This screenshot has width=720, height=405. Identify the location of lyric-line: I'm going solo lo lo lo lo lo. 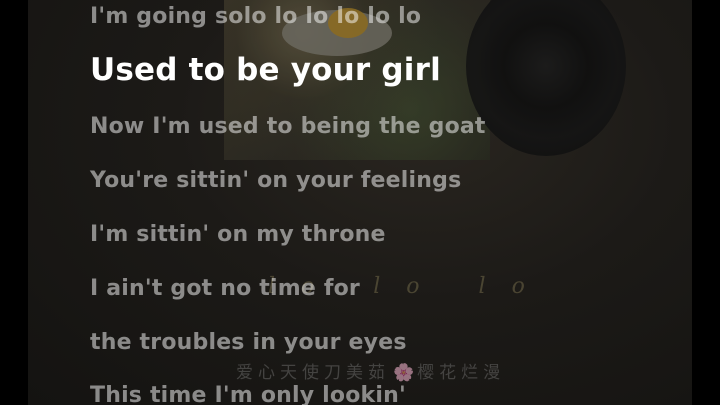
(255, 16).